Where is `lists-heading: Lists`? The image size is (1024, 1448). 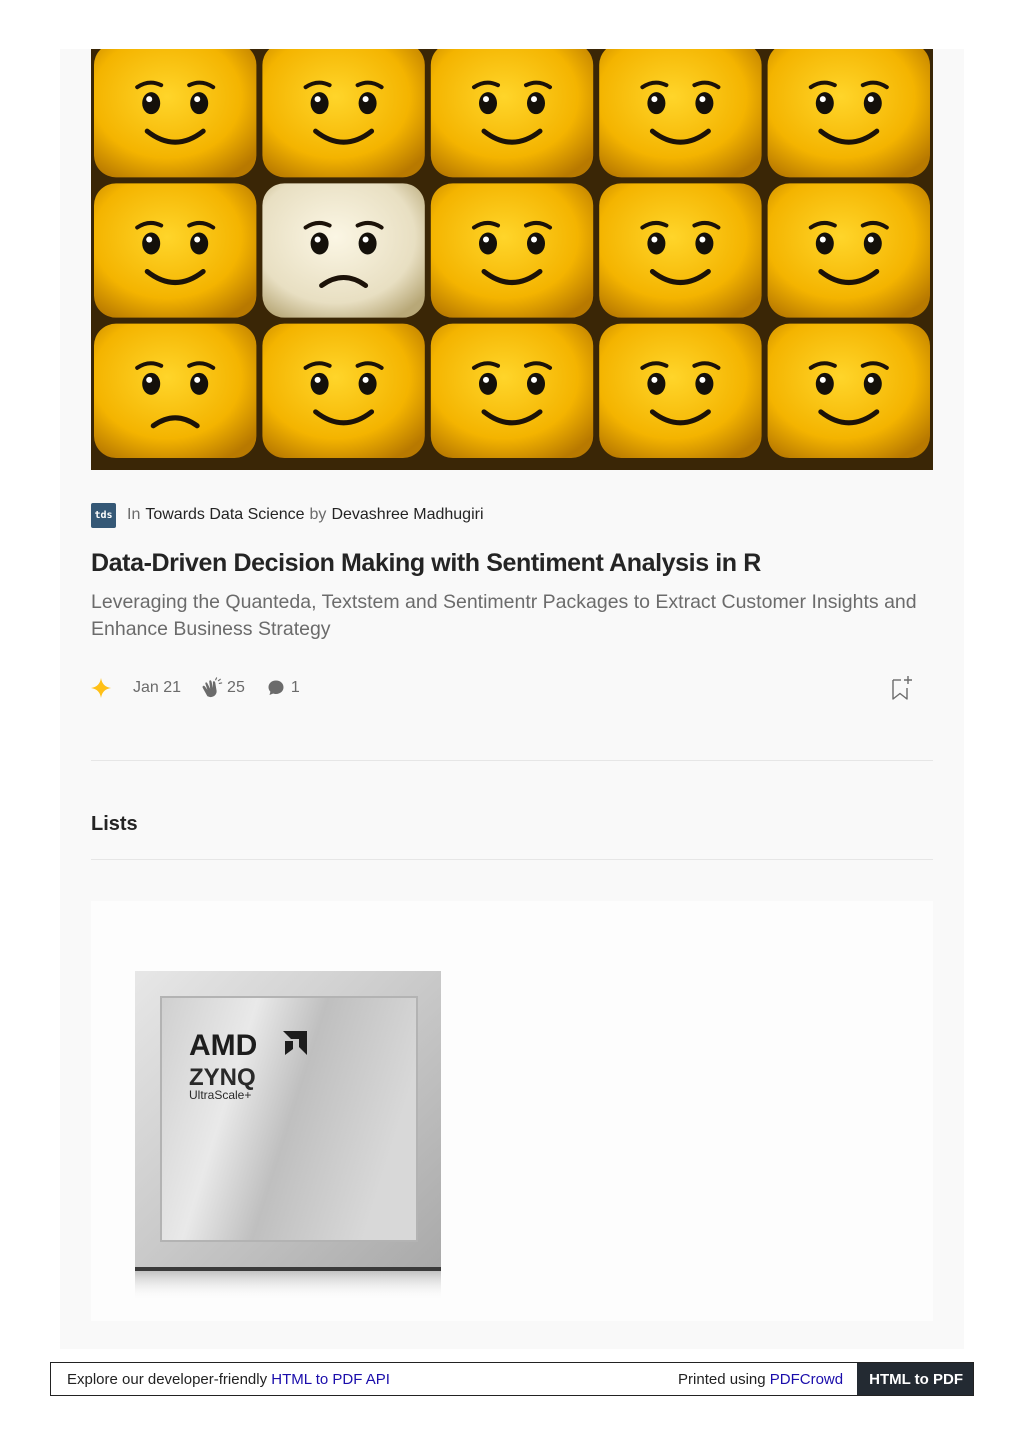 lists-heading: Lists is located at coordinates (114, 824).